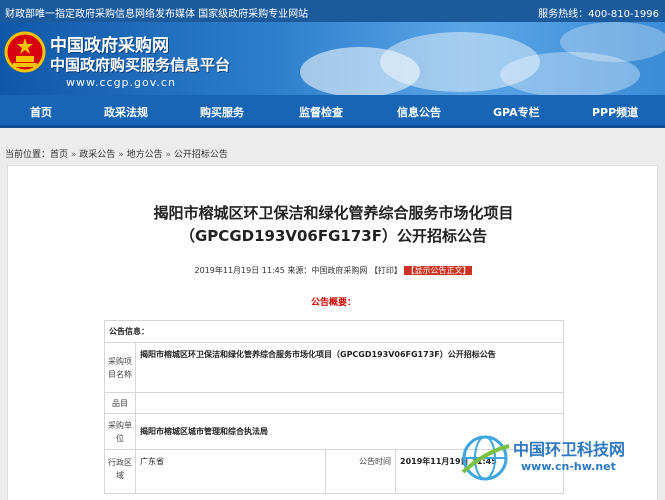 This screenshot has width=665, height=500. Describe the element at coordinates (28, 155) in the screenshot. I see `breadcrumb-prefix: 当前位置：` at that location.